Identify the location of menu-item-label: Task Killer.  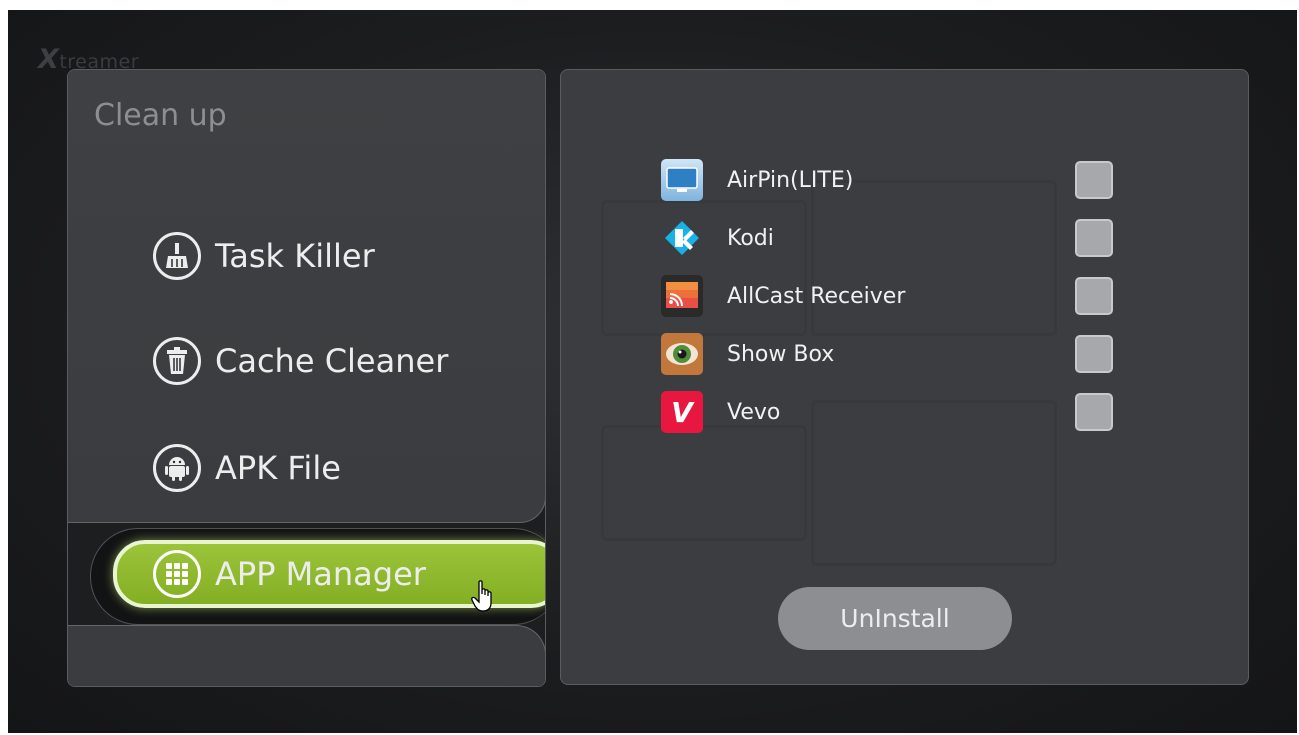
(295, 256).